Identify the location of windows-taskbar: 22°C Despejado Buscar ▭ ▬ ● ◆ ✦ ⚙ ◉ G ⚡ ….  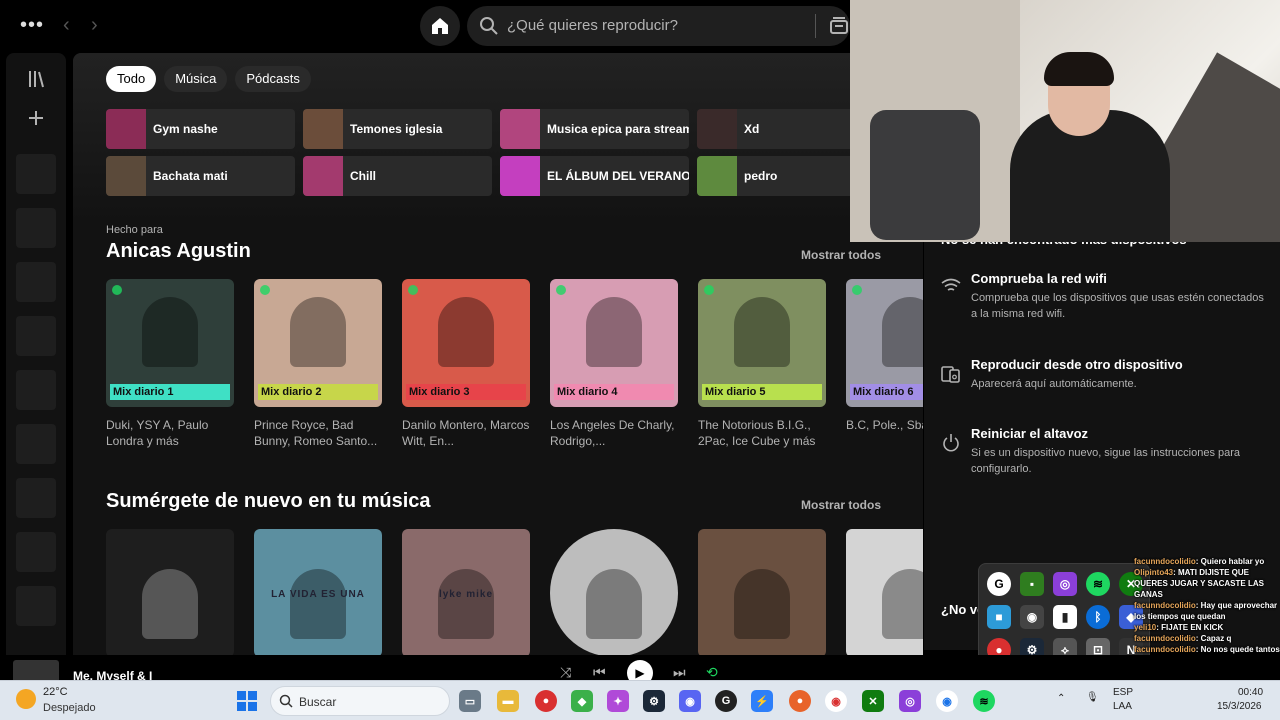
(640, 700).